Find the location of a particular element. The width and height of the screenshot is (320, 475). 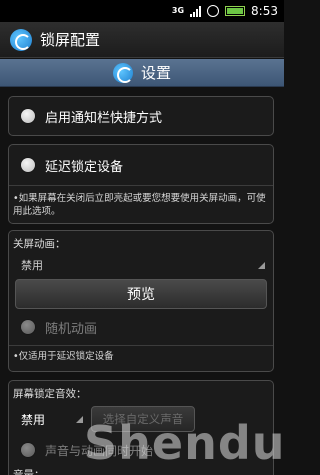

app-title: 锁屏配置 is located at coordinates (70, 40).